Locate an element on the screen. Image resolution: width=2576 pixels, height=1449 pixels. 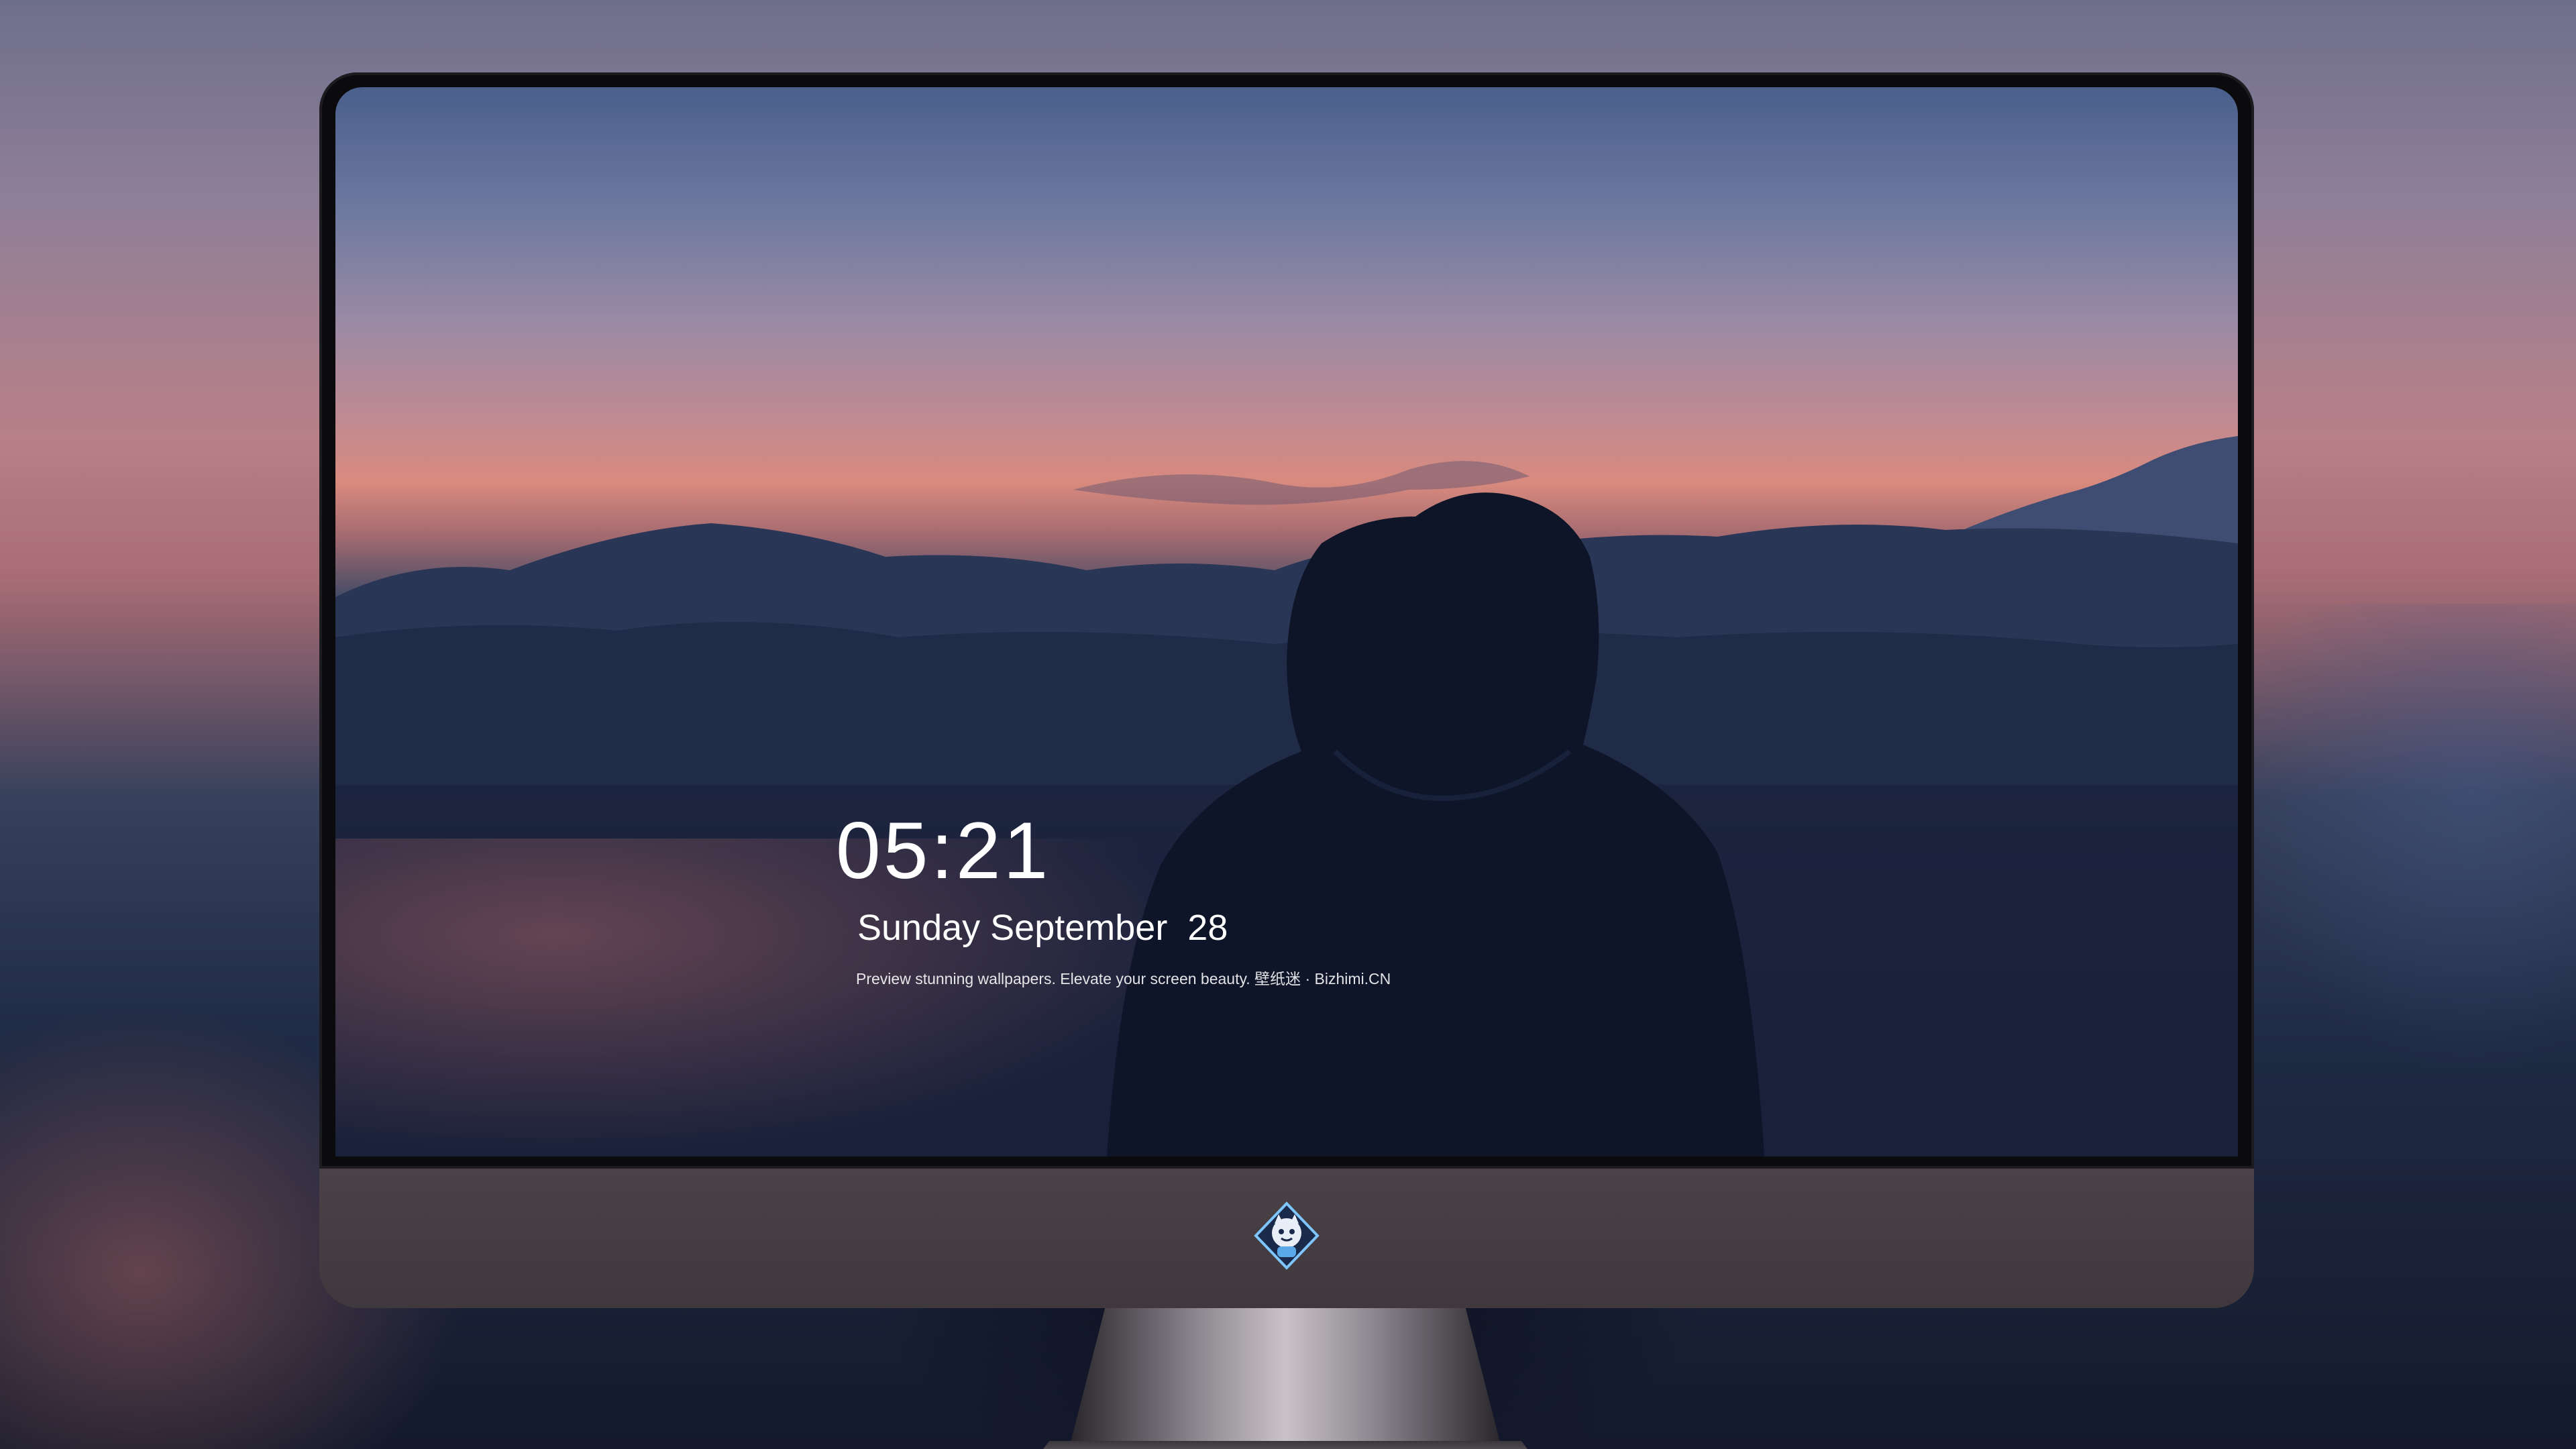
monitor-stand-neck is located at coordinates (1285, 1375).